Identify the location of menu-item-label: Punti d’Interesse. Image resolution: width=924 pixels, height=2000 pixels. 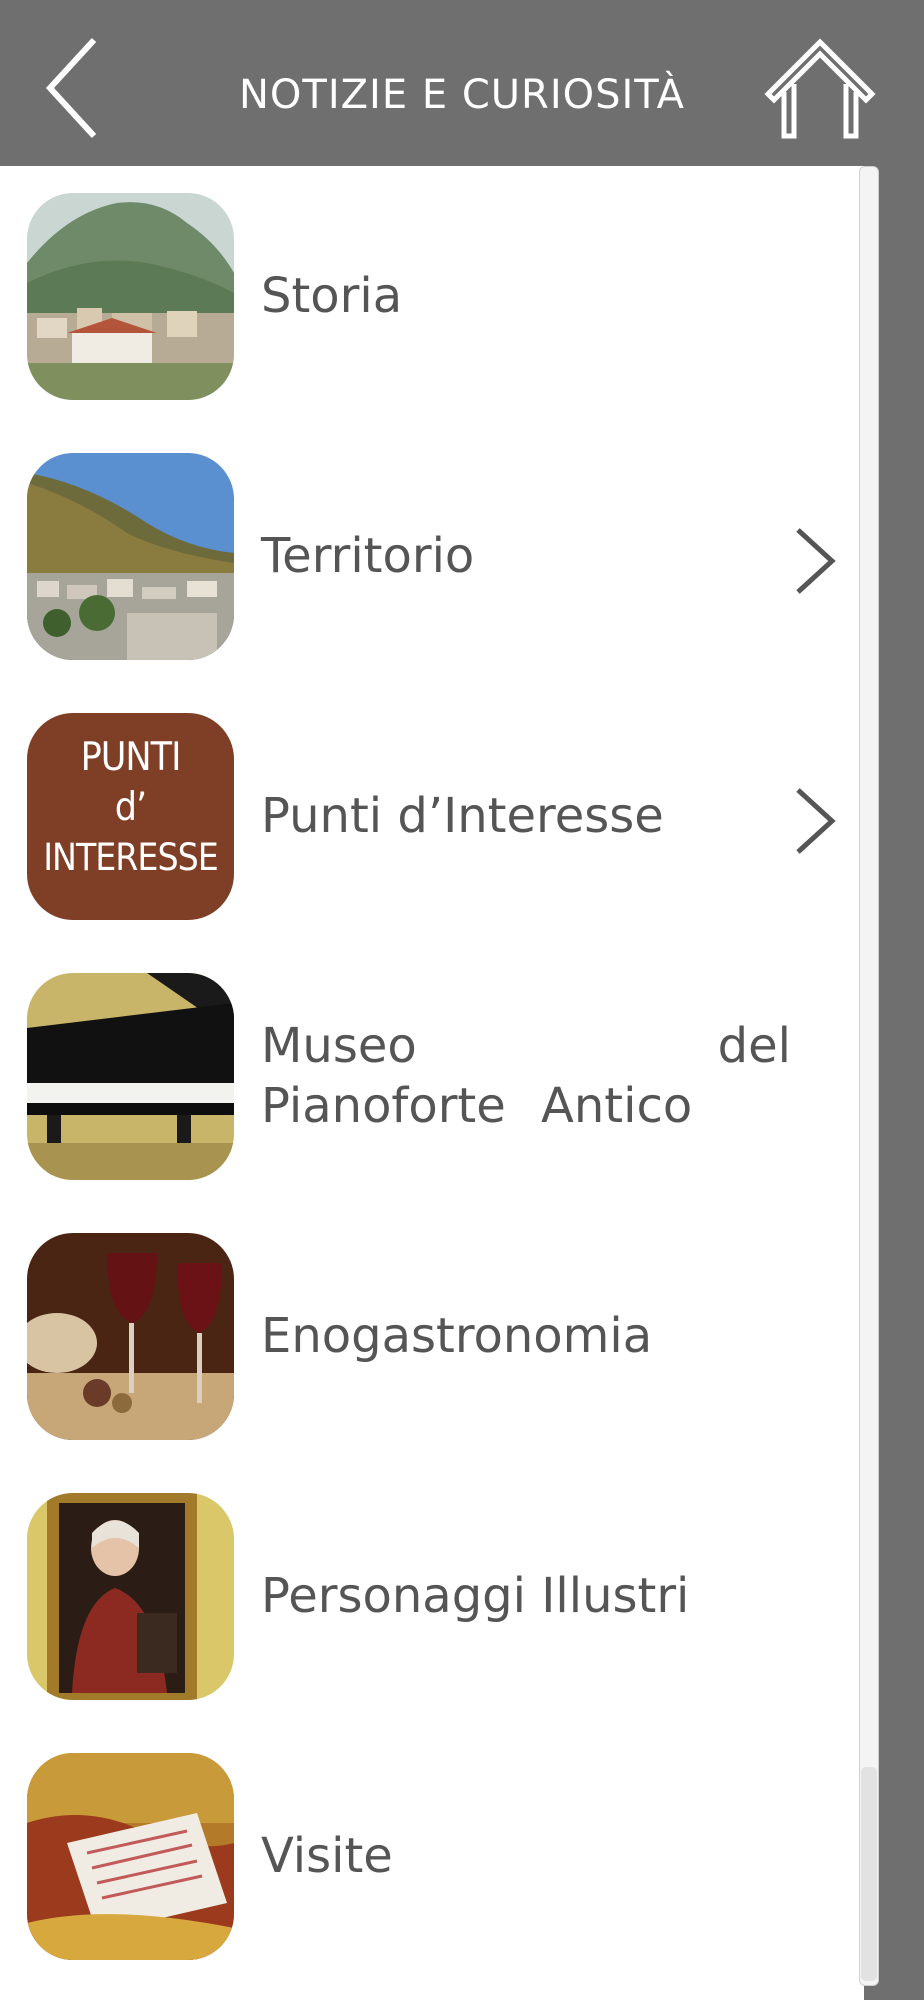
(462, 816).